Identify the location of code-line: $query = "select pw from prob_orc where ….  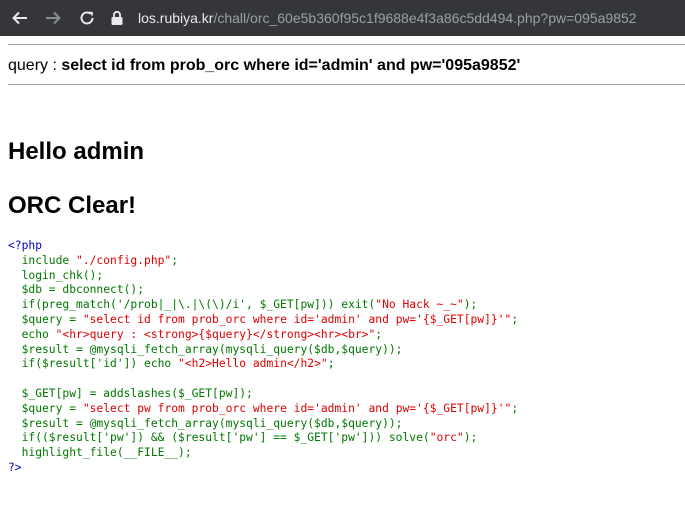
(263, 408).